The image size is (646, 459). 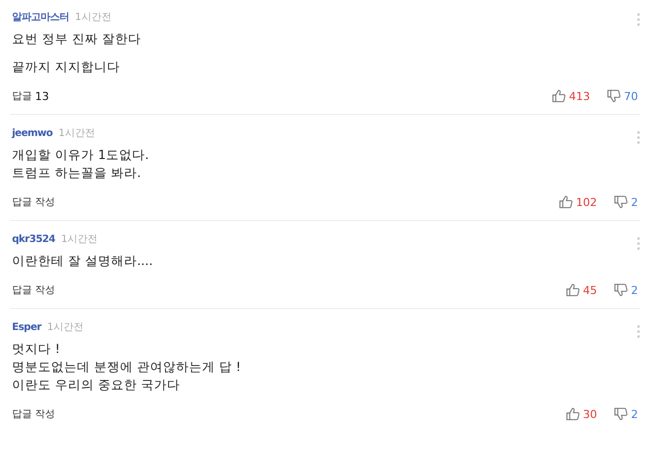 I want to click on comment-text: 끝까지 지지합니다, so click(x=66, y=67).